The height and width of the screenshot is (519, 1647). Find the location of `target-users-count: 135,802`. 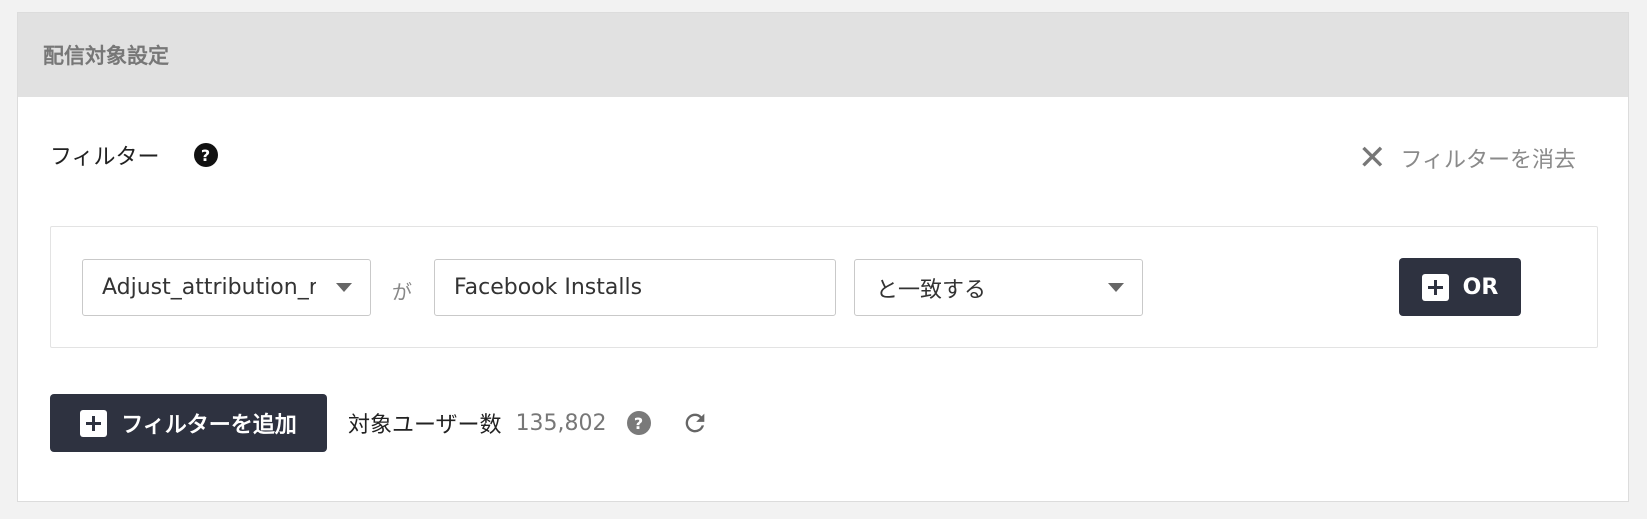

target-users-count: 135,802 is located at coordinates (561, 423).